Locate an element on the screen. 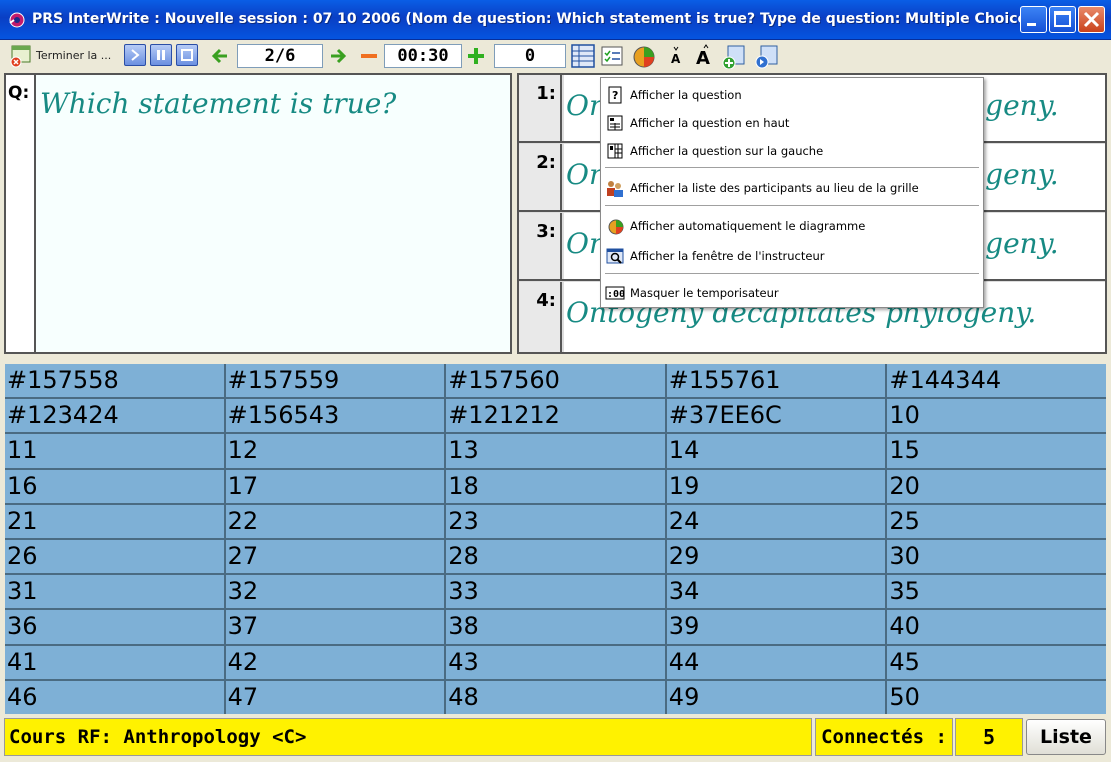  response-count: 0 is located at coordinates (530, 56).